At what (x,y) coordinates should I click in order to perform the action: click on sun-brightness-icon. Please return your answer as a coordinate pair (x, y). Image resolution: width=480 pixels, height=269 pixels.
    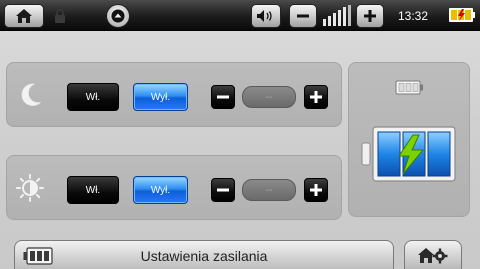
    Looking at the image, I should click on (30, 188).